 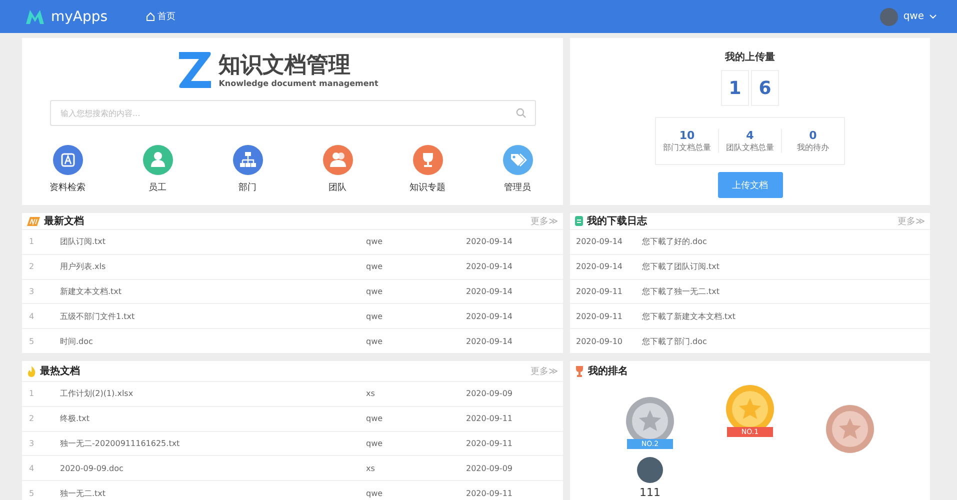 What do you see at coordinates (67, 169) in the screenshot?
I see `shortcut-link: 资料检索` at bounding box center [67, 169].